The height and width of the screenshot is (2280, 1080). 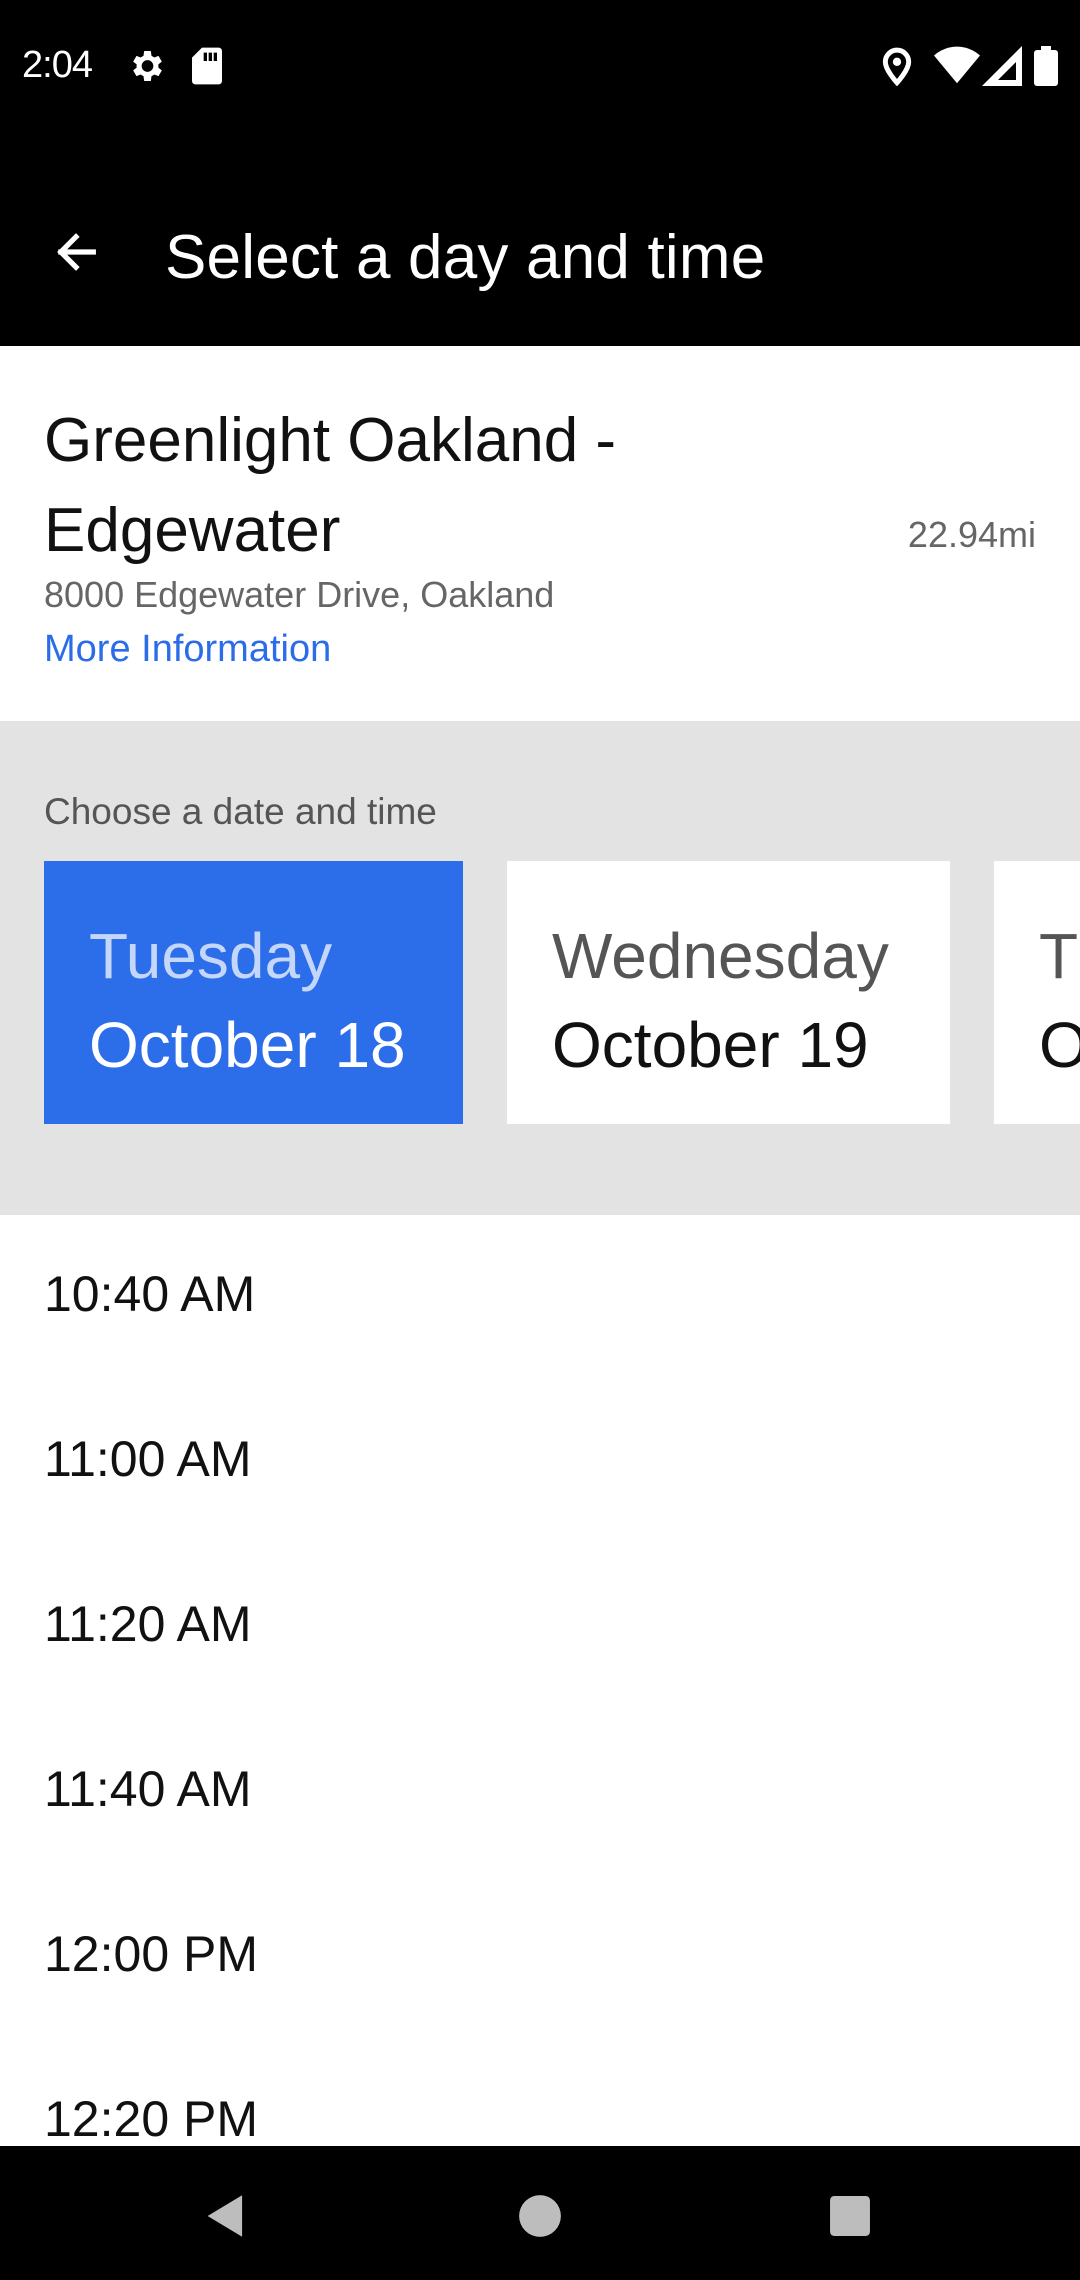 What do you see at coordinates (240, 811) in the screenshot?
I see `date-picker-heading: Choose a date and time` at bounding box center [240, 811].